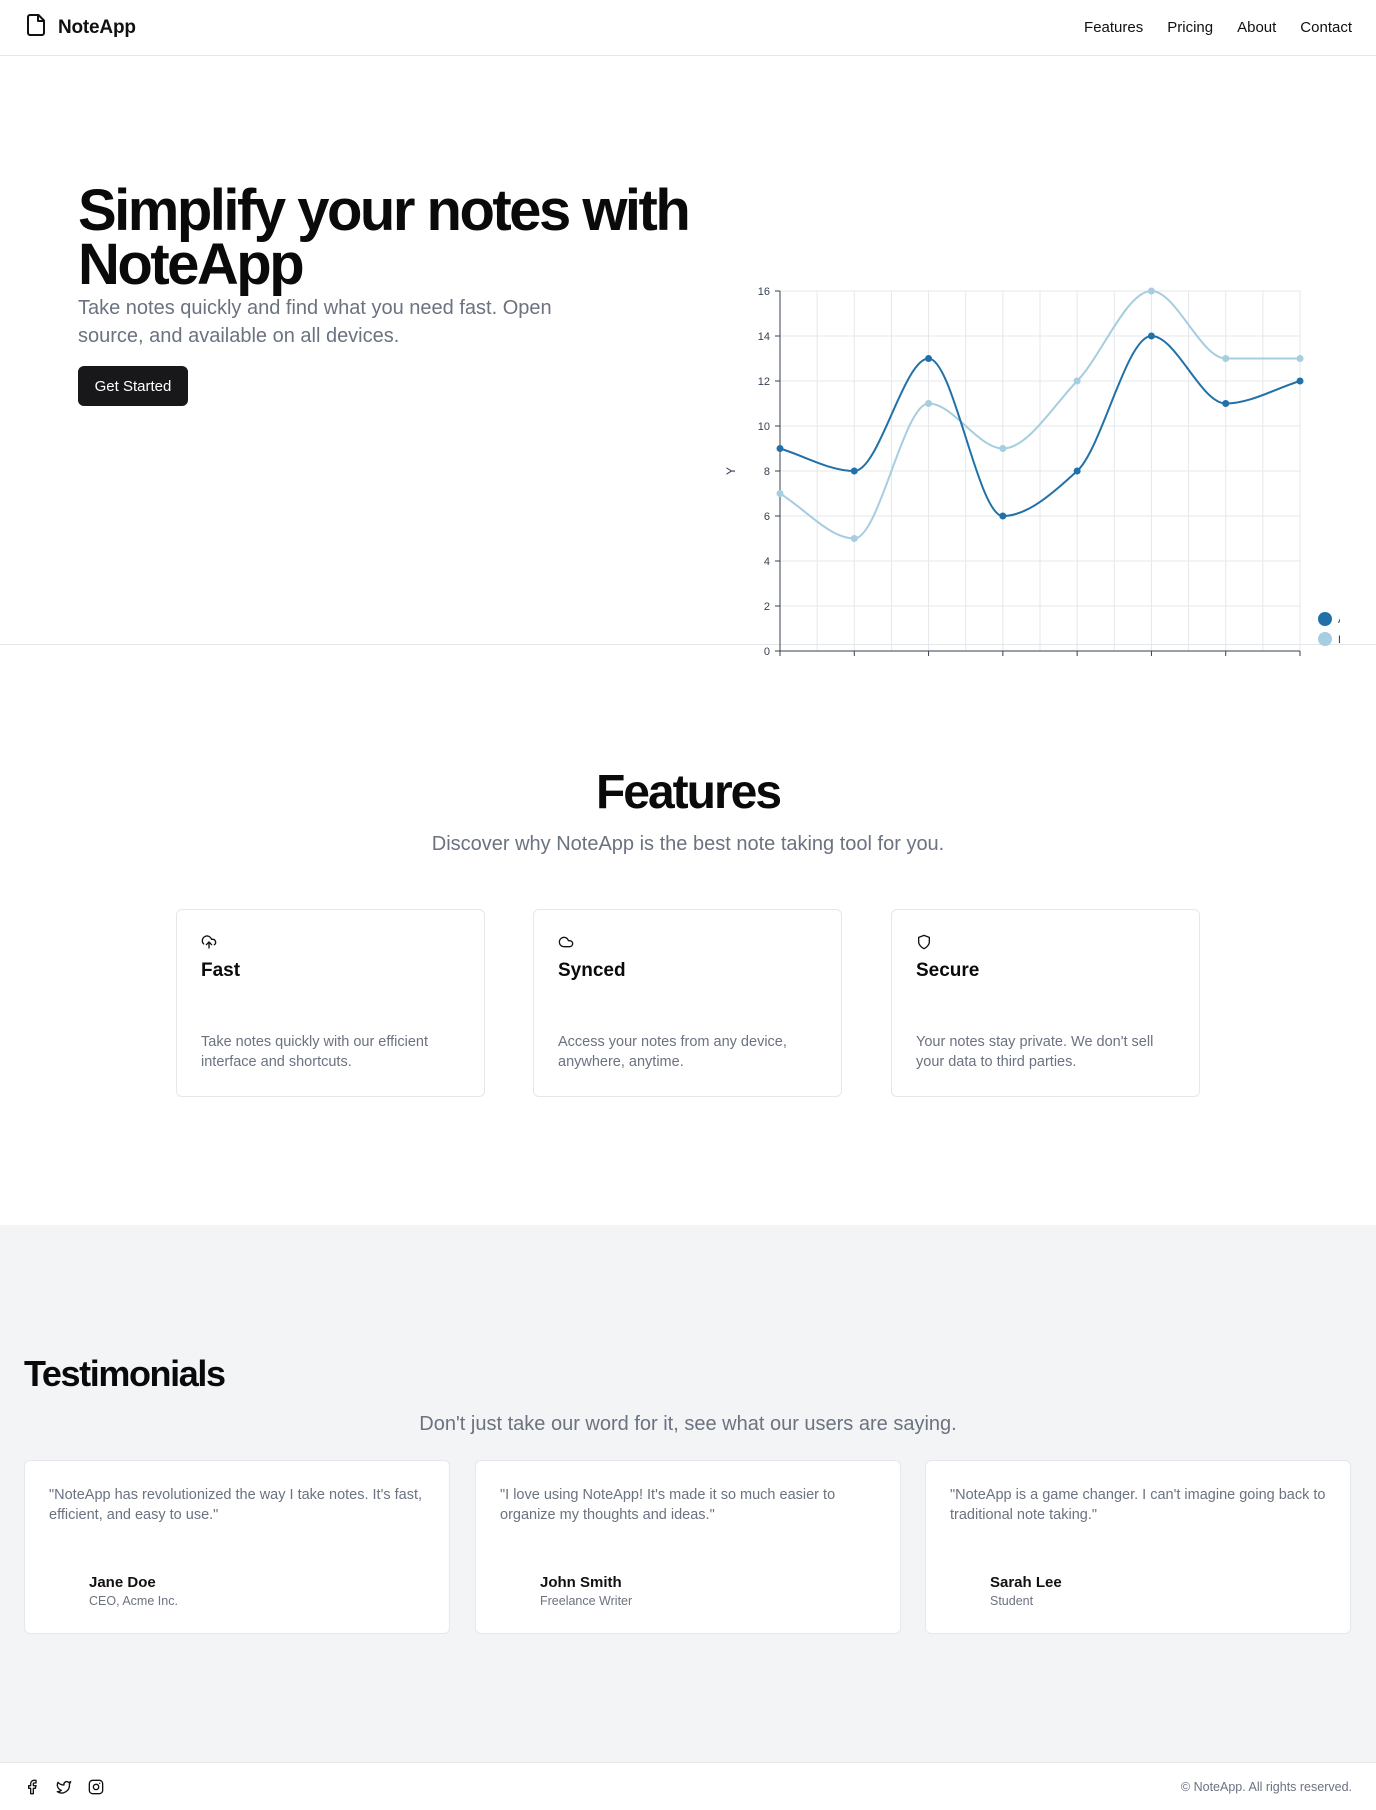 The height and width of the screenshot is (1810, 1376). Describe the element at coordinates (924, 942) in the screenshot. I see `shield-icon` at that location.